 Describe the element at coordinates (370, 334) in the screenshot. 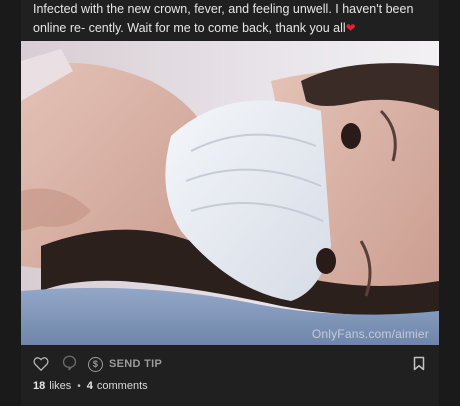

I see `photo-watermark: OnlyFans.com/aimier` at that location.